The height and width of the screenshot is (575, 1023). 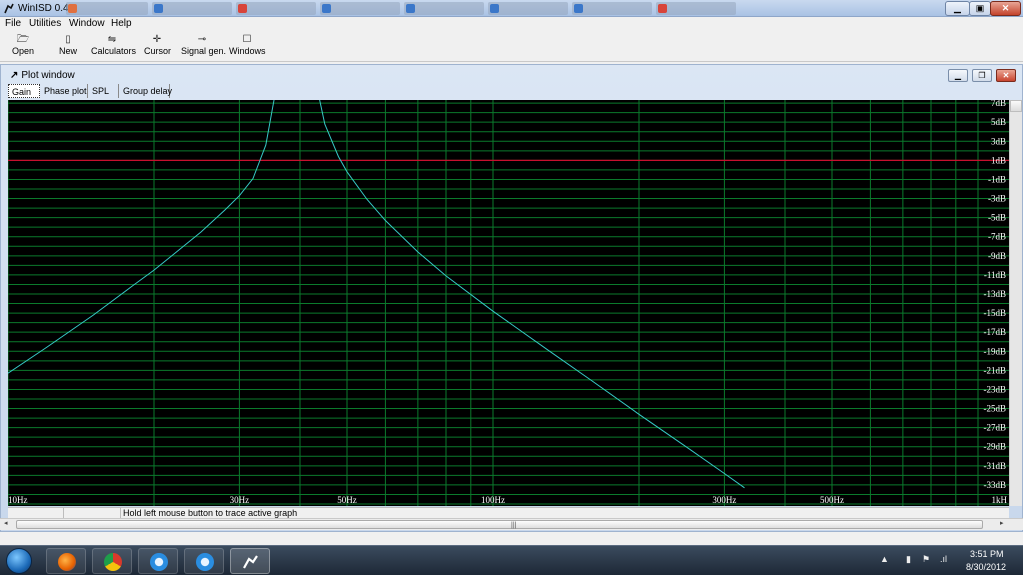 What do you see at coordinates (884, 559) in the screenshot?
I see `show-hidden-icons-icon: ▲` at bounding box center [884, 559].